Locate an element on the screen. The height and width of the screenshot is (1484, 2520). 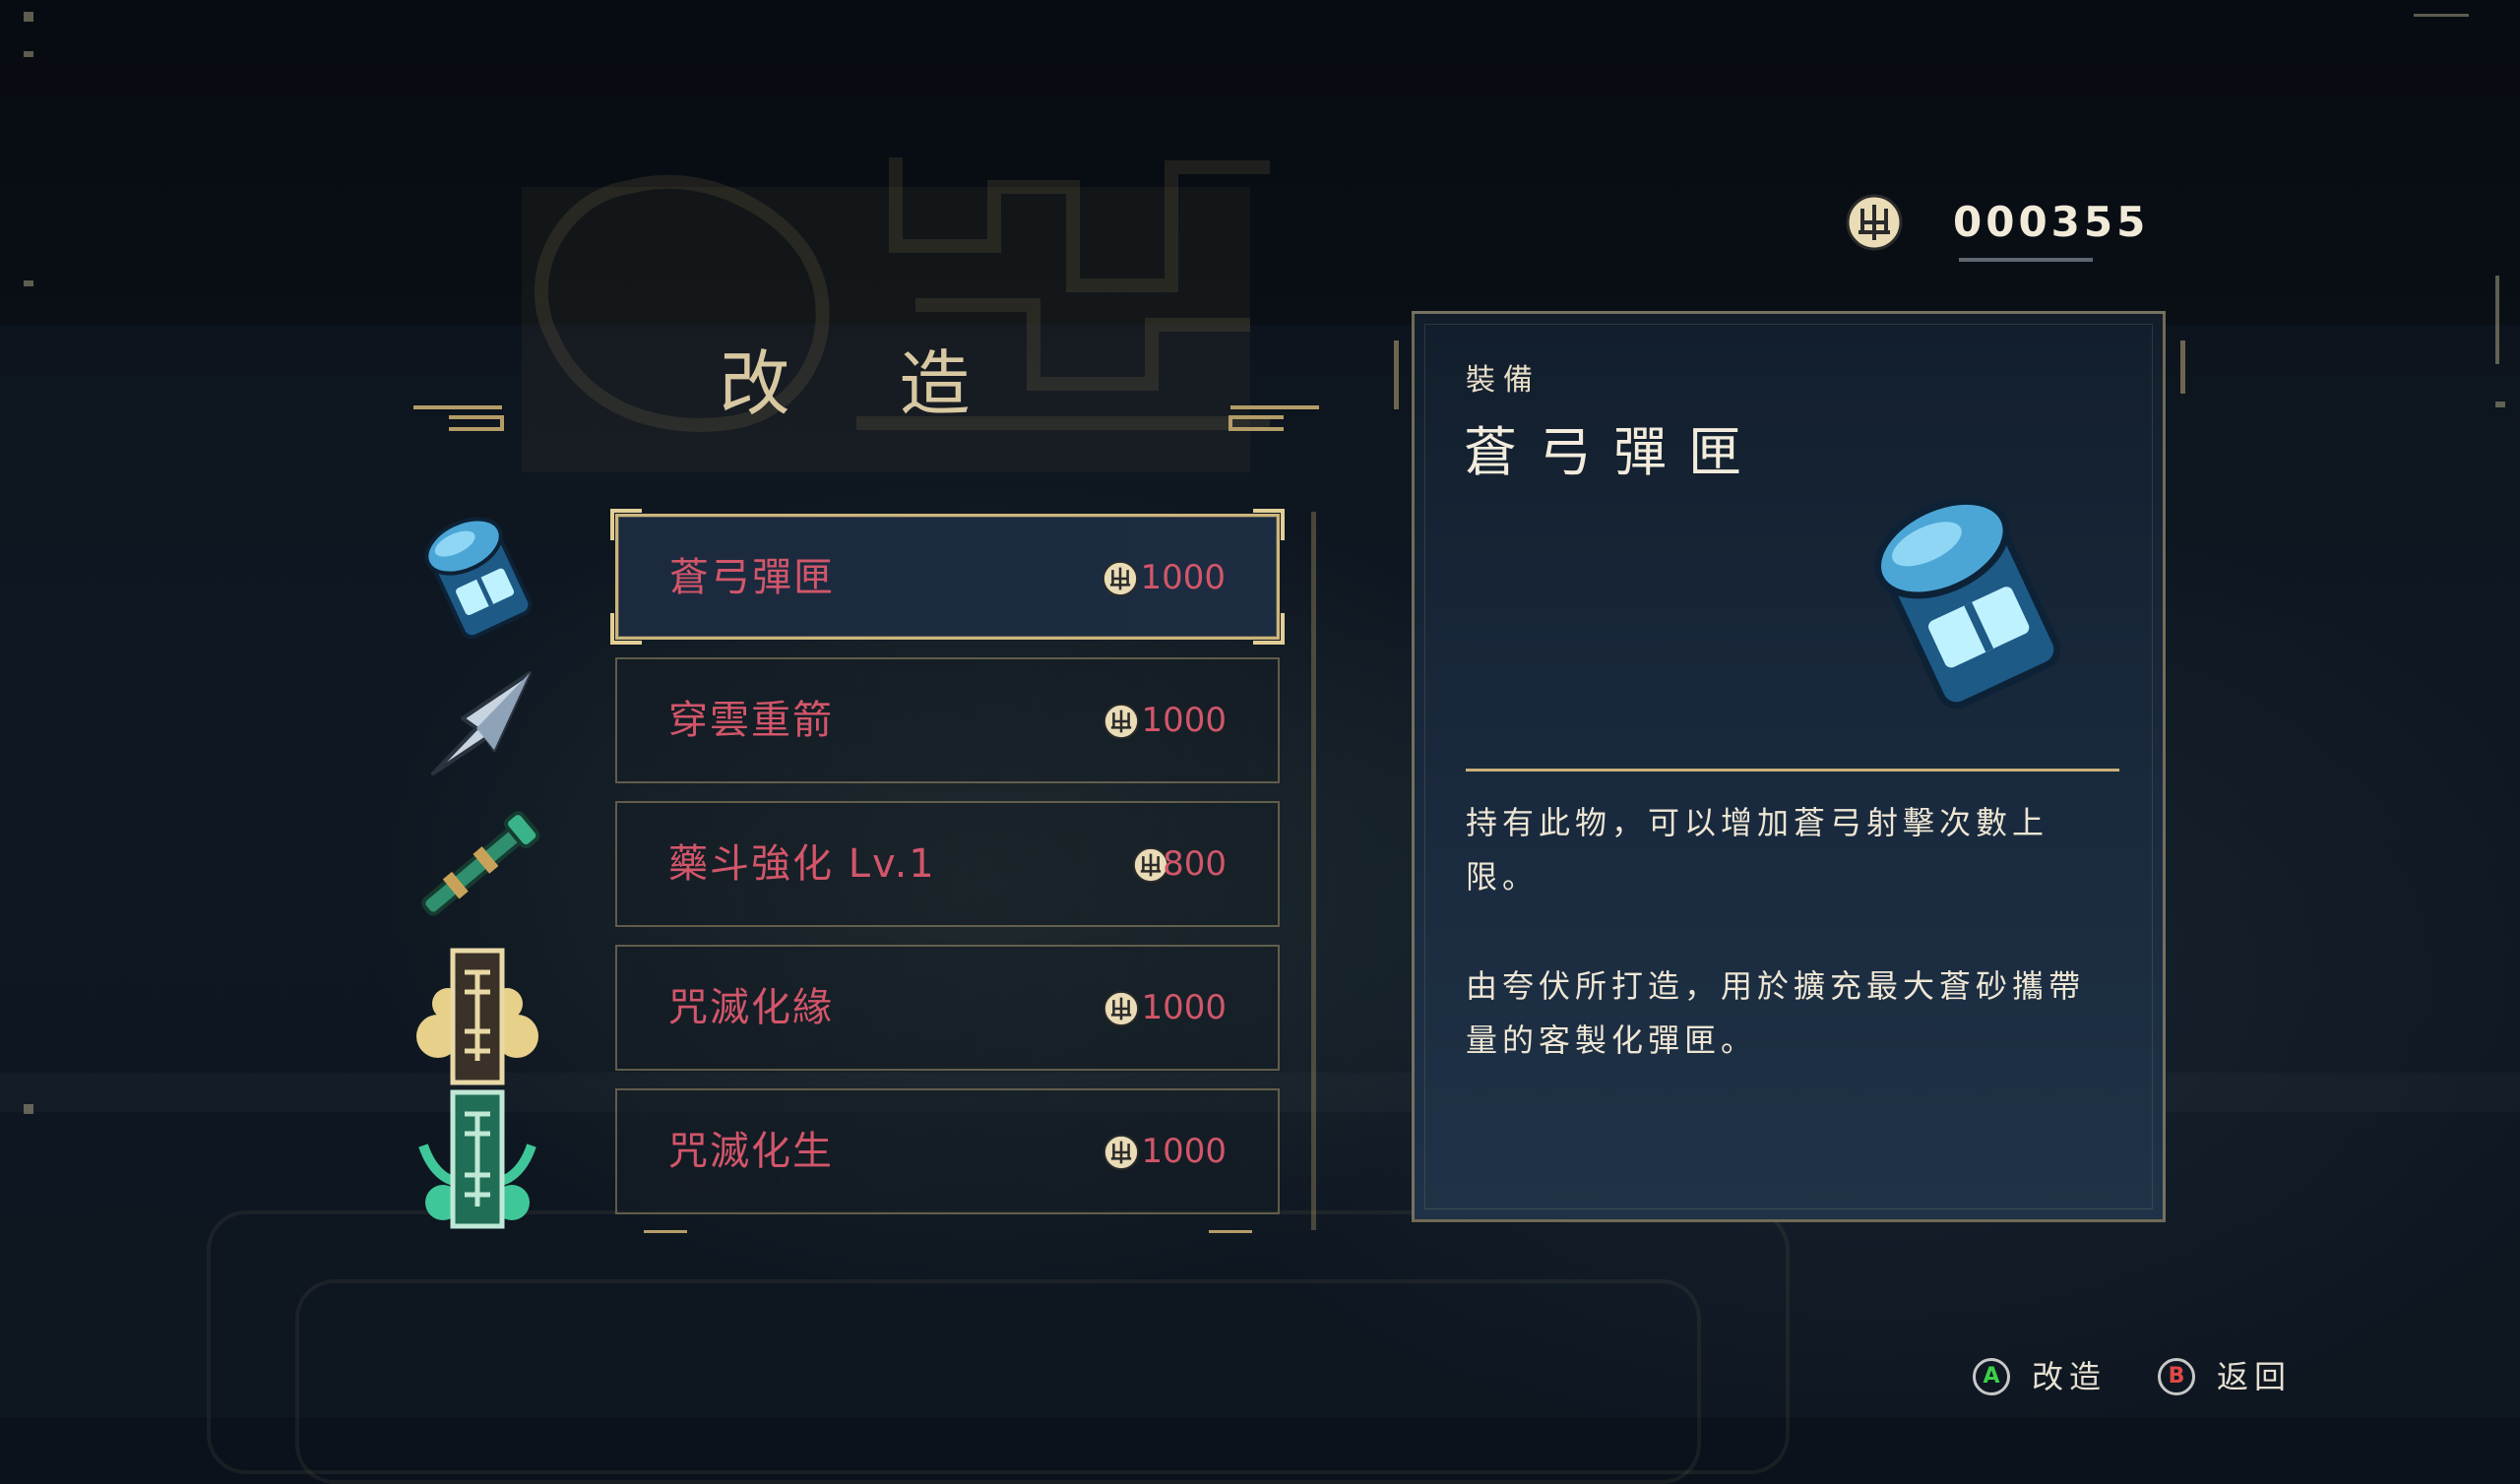
item-name: 穿雲重箭 is located at coordinates (751, 721).